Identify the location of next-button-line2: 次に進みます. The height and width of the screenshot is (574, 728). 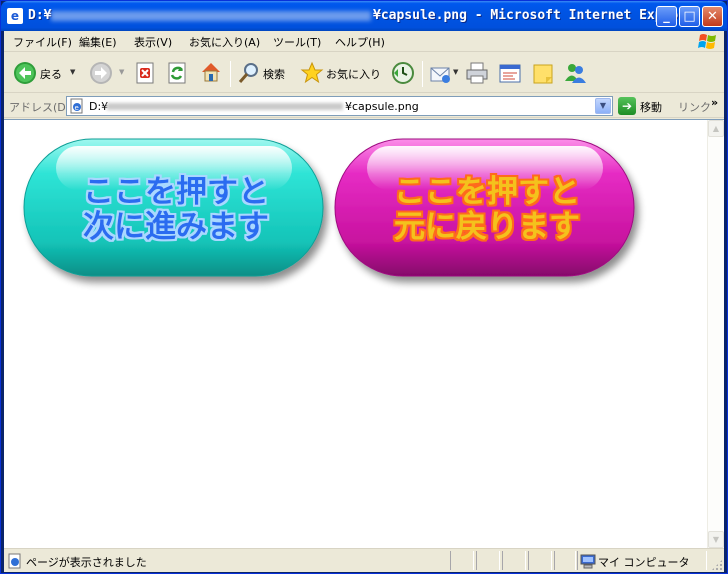
(176, 227).